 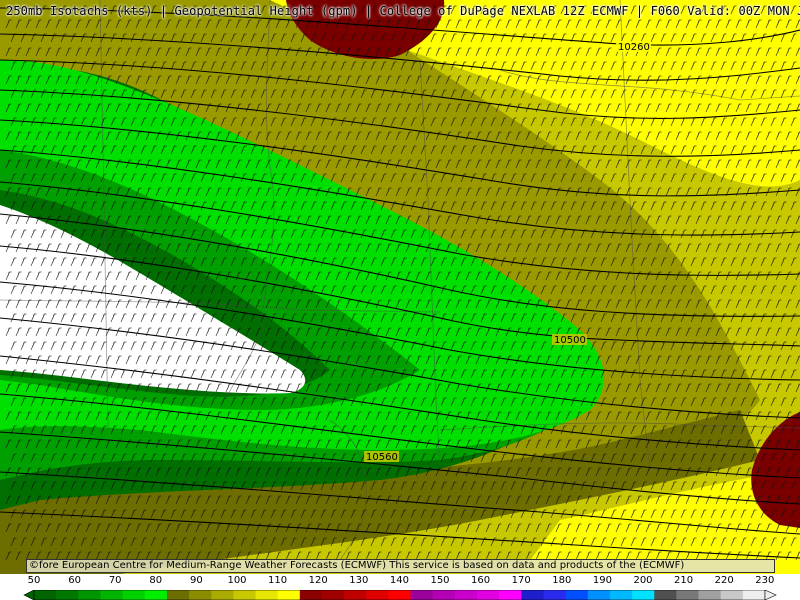 I want to click on legend-tick-label: 210, so click(x=684, y=580).